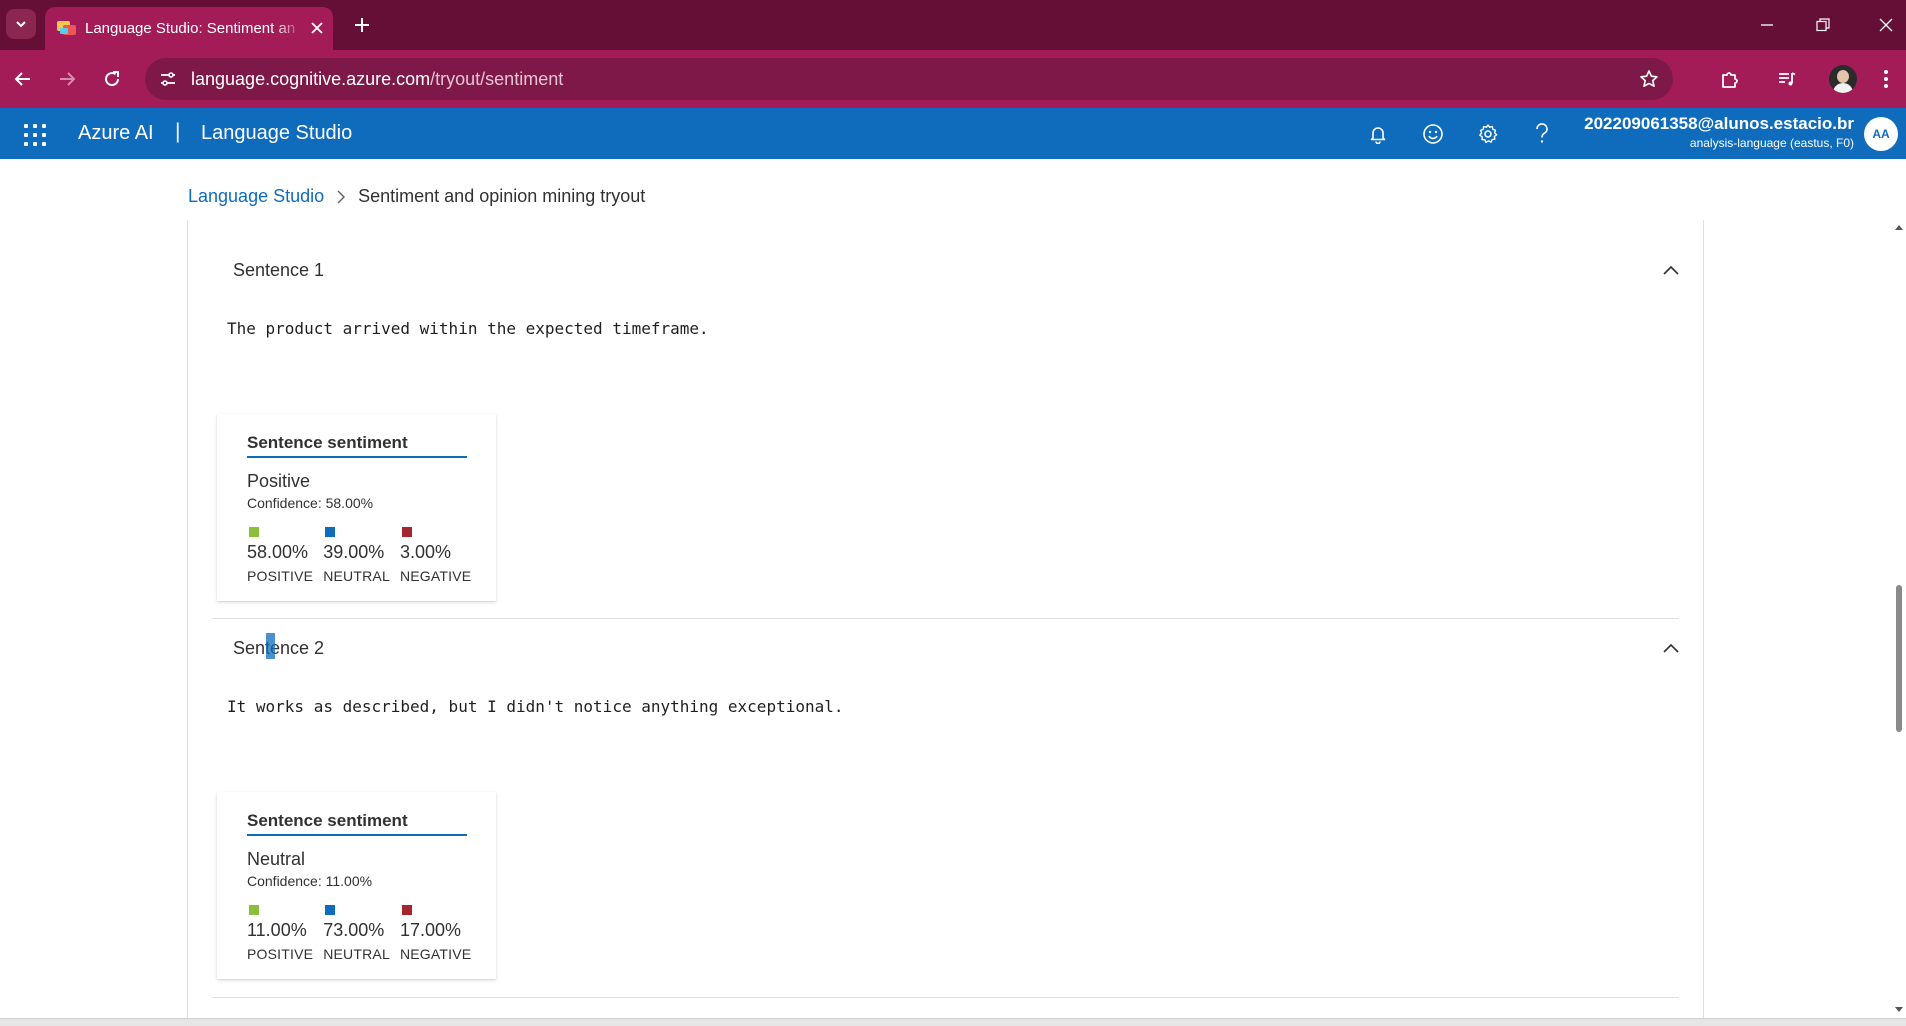 Image resolution: width=1906 pixels, height=1026 pixels. I want to click on media-queue-icon, so click(1787, 79).